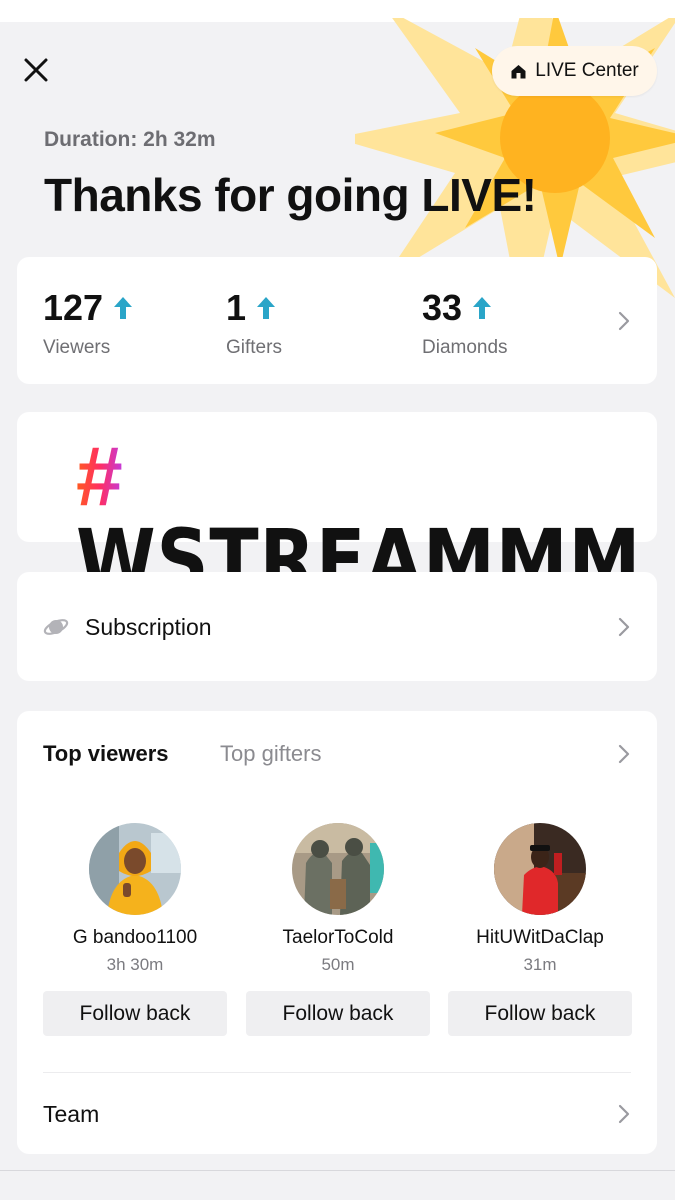 The height and width of the screenshot is (1200, 675). Describe the element at coordinates (130, 139) in the screenshot. I see `stream-duration: Duration: 2h 32m` at that location.